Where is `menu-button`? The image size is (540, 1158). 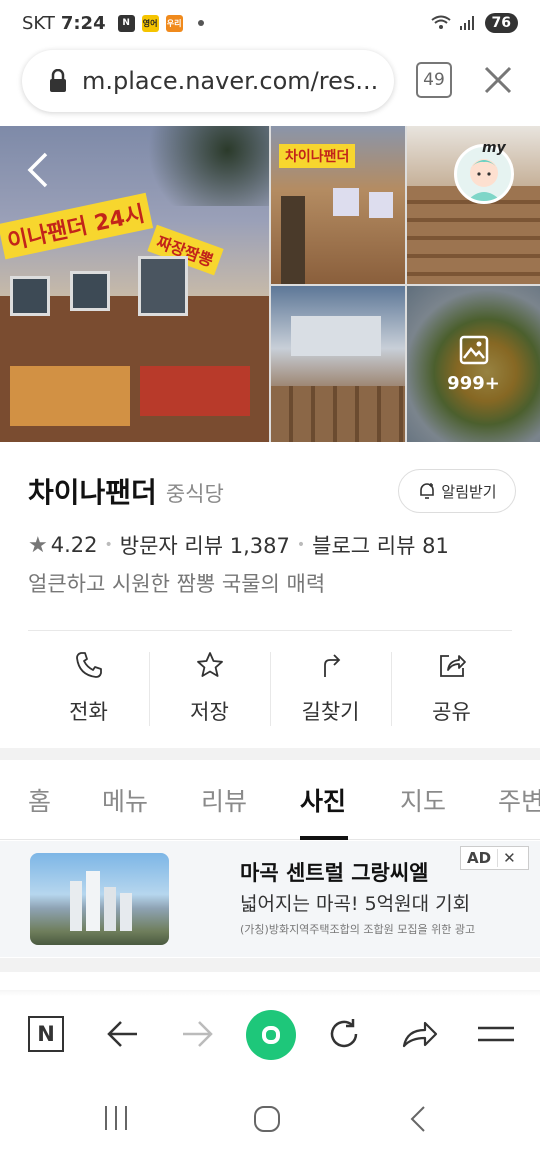
menu-button is located at coordinates (496, 1034).